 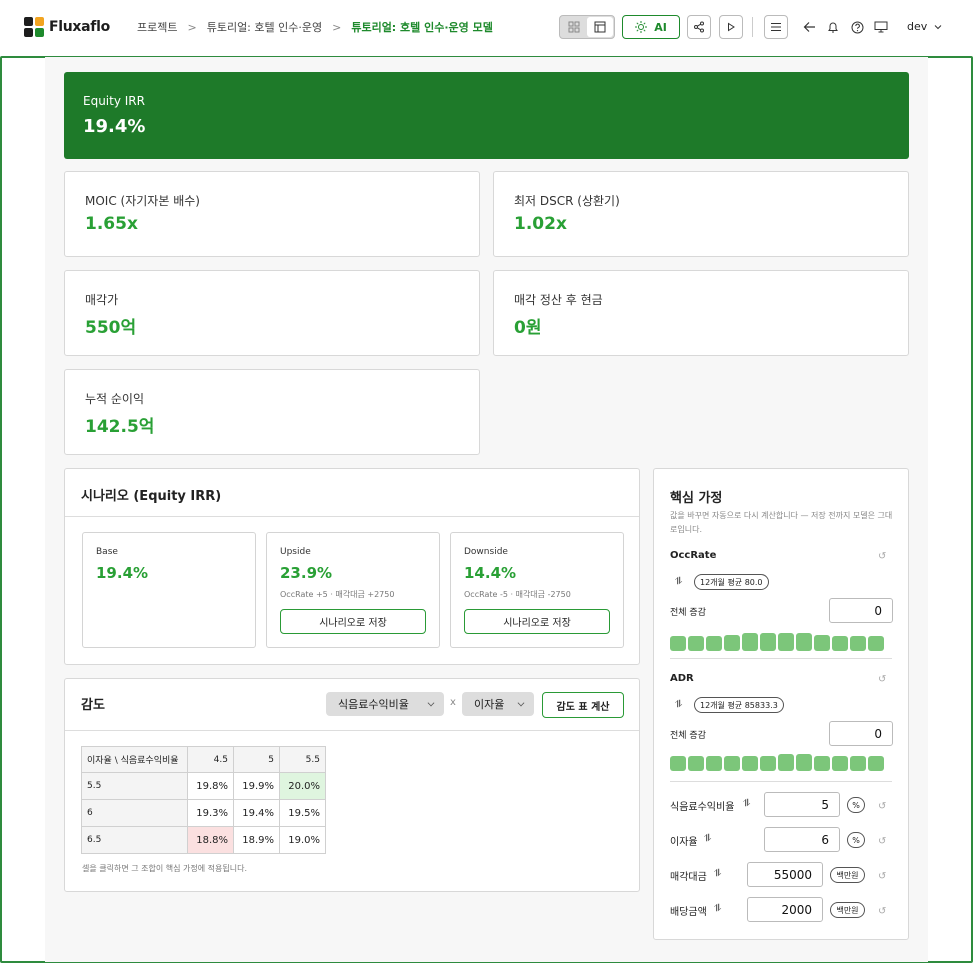 I want to click on help-button, so click(x=857, y=27).